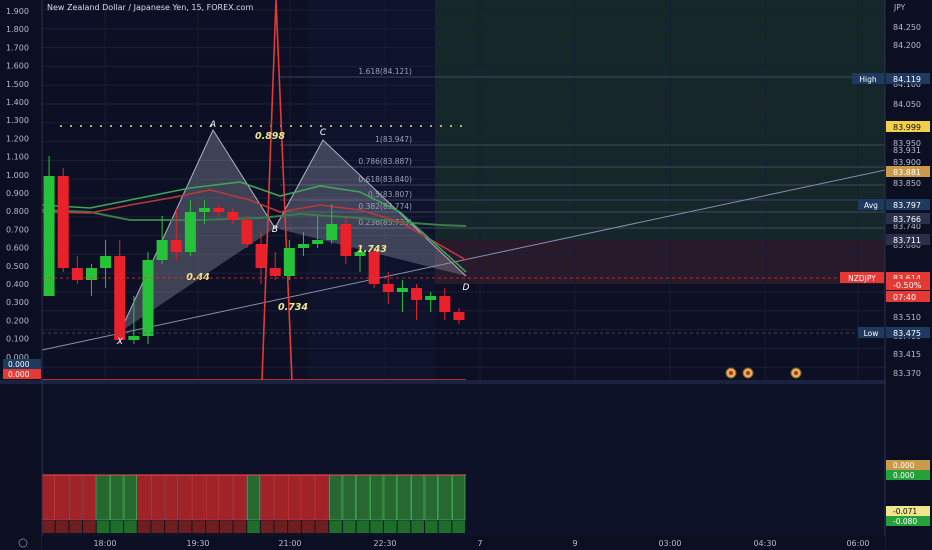 This screenshot has height=550, width=932. What do you see at coordinates (764, 543) in the screenshot?
I see `time-tick: 04:30` at bounding box center [764, 543].